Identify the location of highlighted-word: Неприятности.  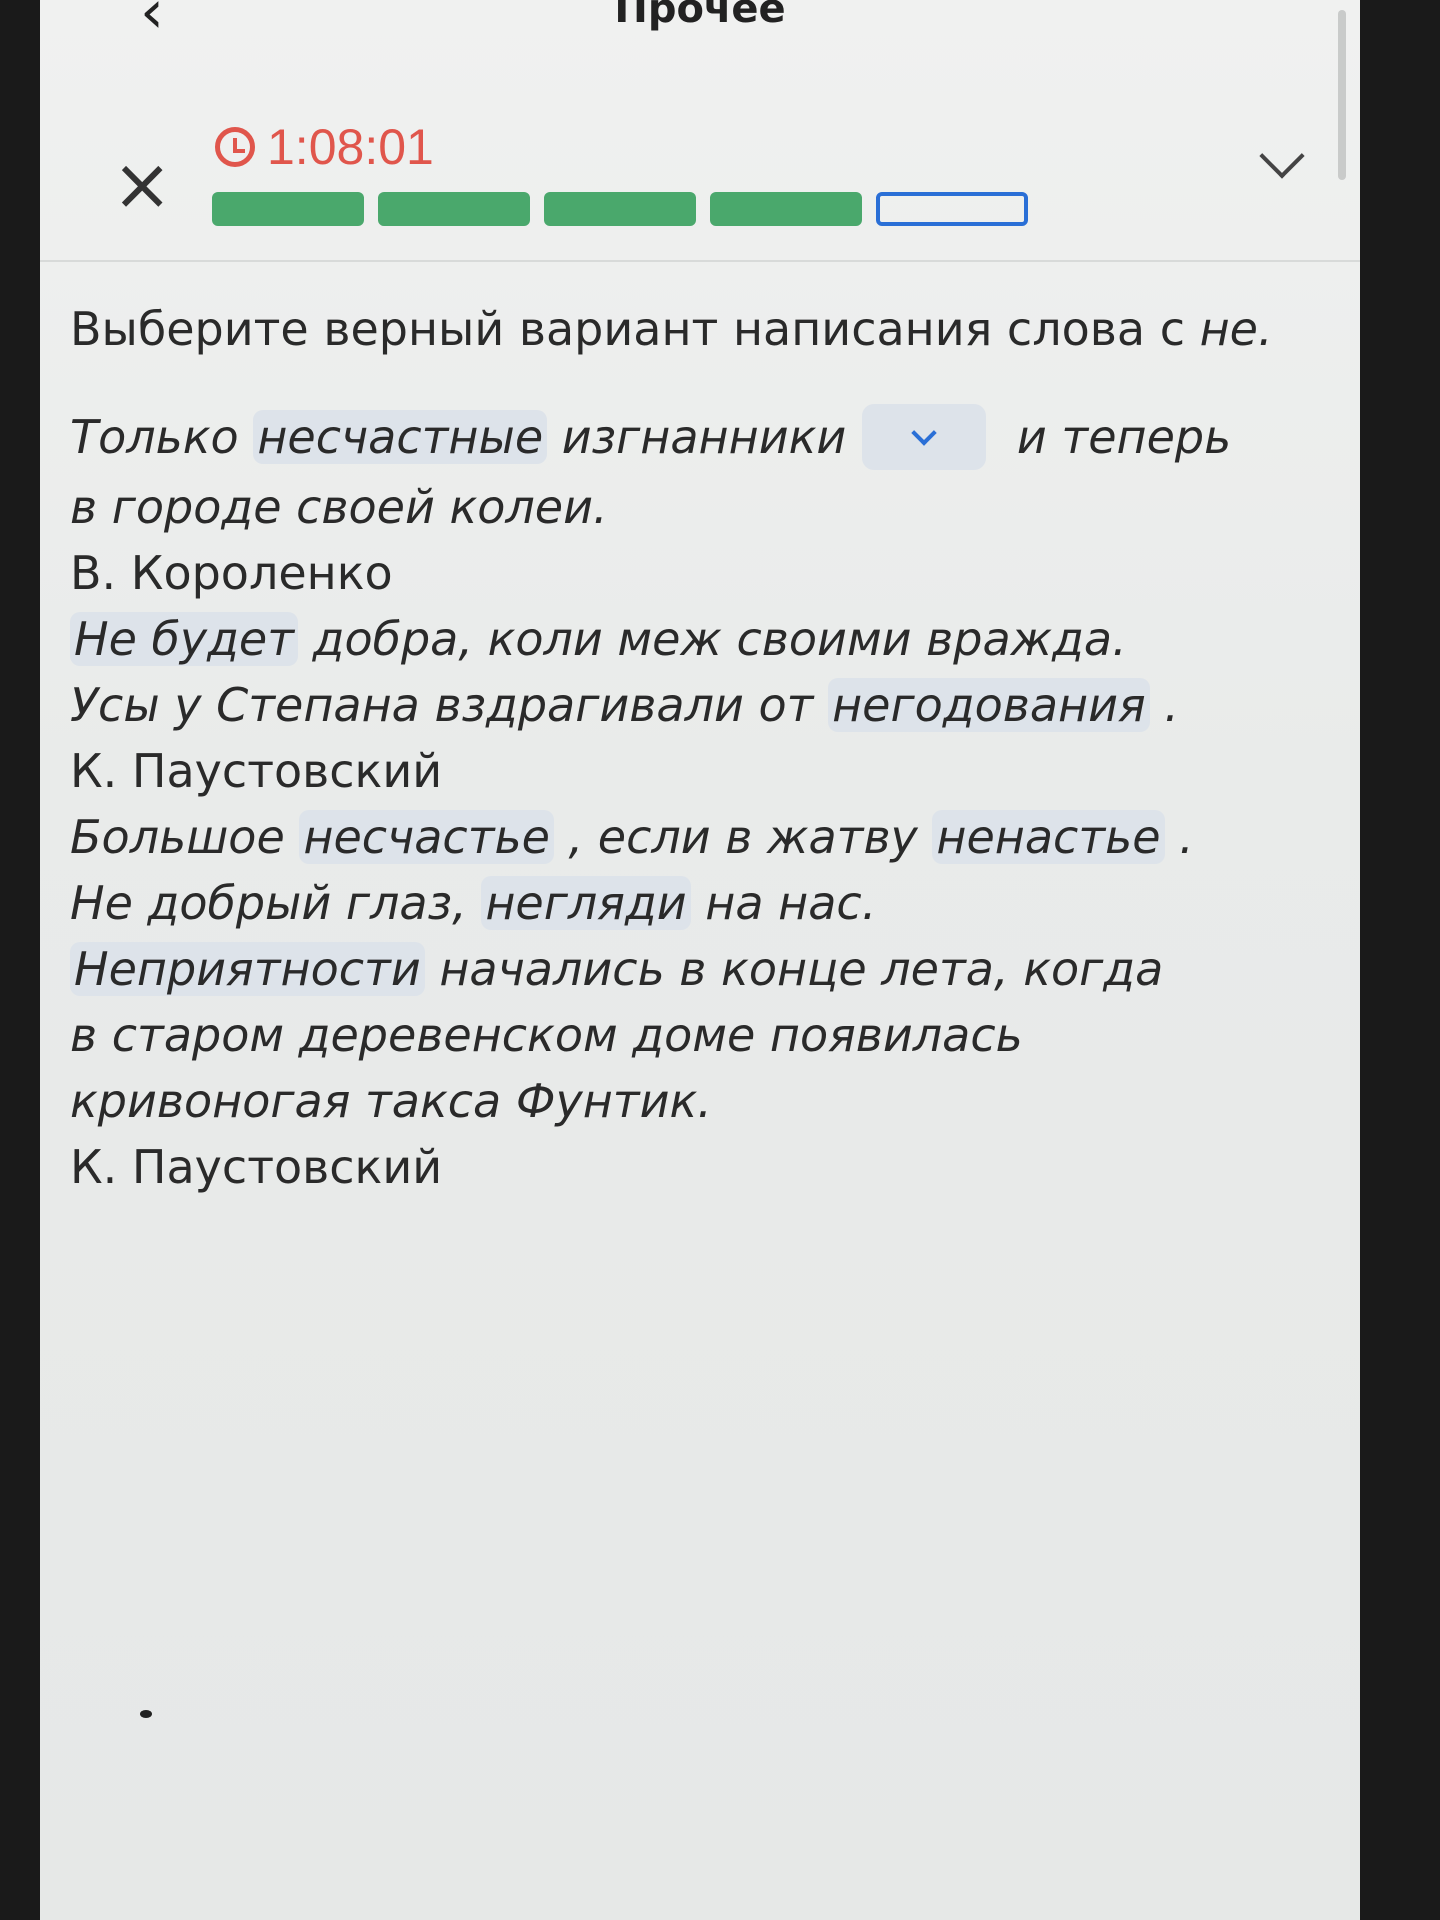
(247, 968).